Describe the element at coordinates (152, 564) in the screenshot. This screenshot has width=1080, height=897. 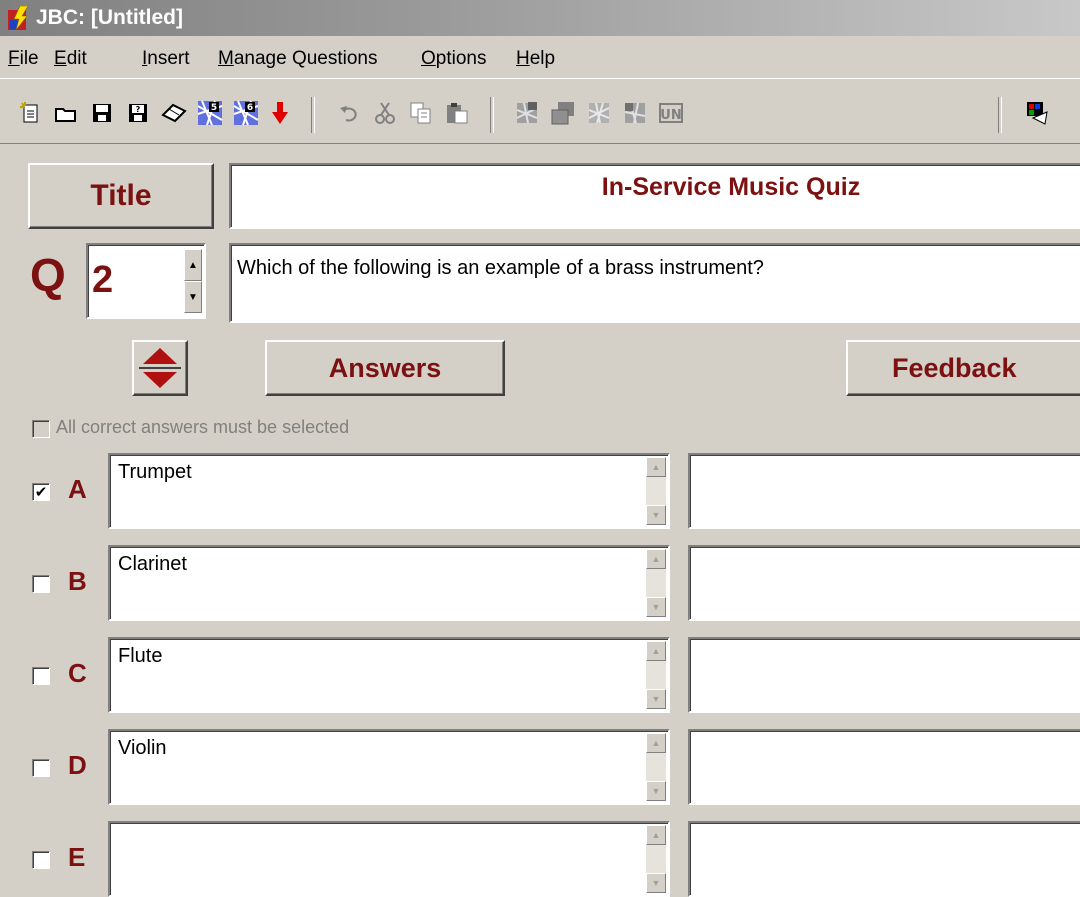
I see `answer-text: Clarinet` at that location.